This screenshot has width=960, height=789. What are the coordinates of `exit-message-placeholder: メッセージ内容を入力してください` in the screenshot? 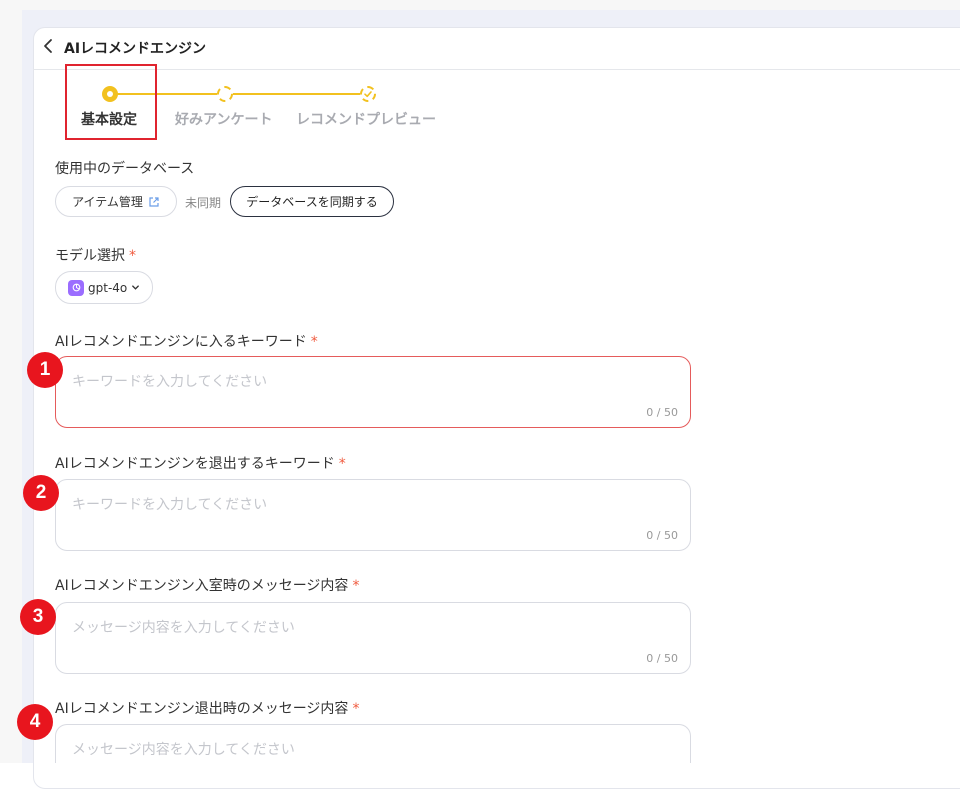 It's located at (183, 750).